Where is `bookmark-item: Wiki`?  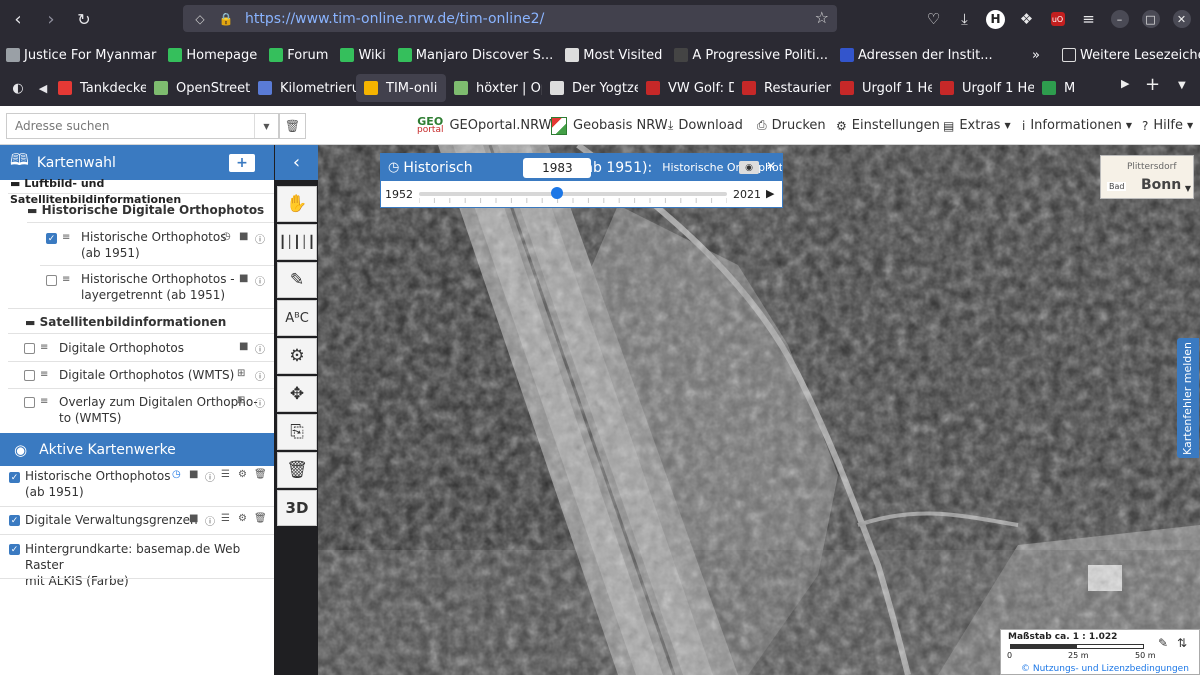
bookmark-item: Wiki is located at coordinates (362, 55).